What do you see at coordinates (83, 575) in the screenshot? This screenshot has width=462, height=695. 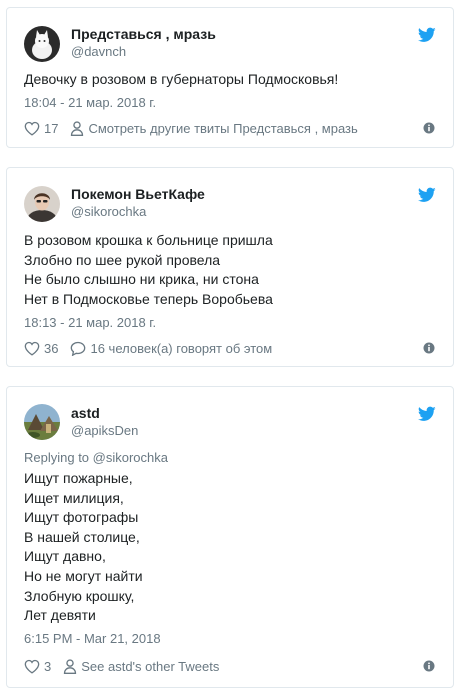 I see `tweet-line: Но не могут найти` at bounding box center [83, 575].